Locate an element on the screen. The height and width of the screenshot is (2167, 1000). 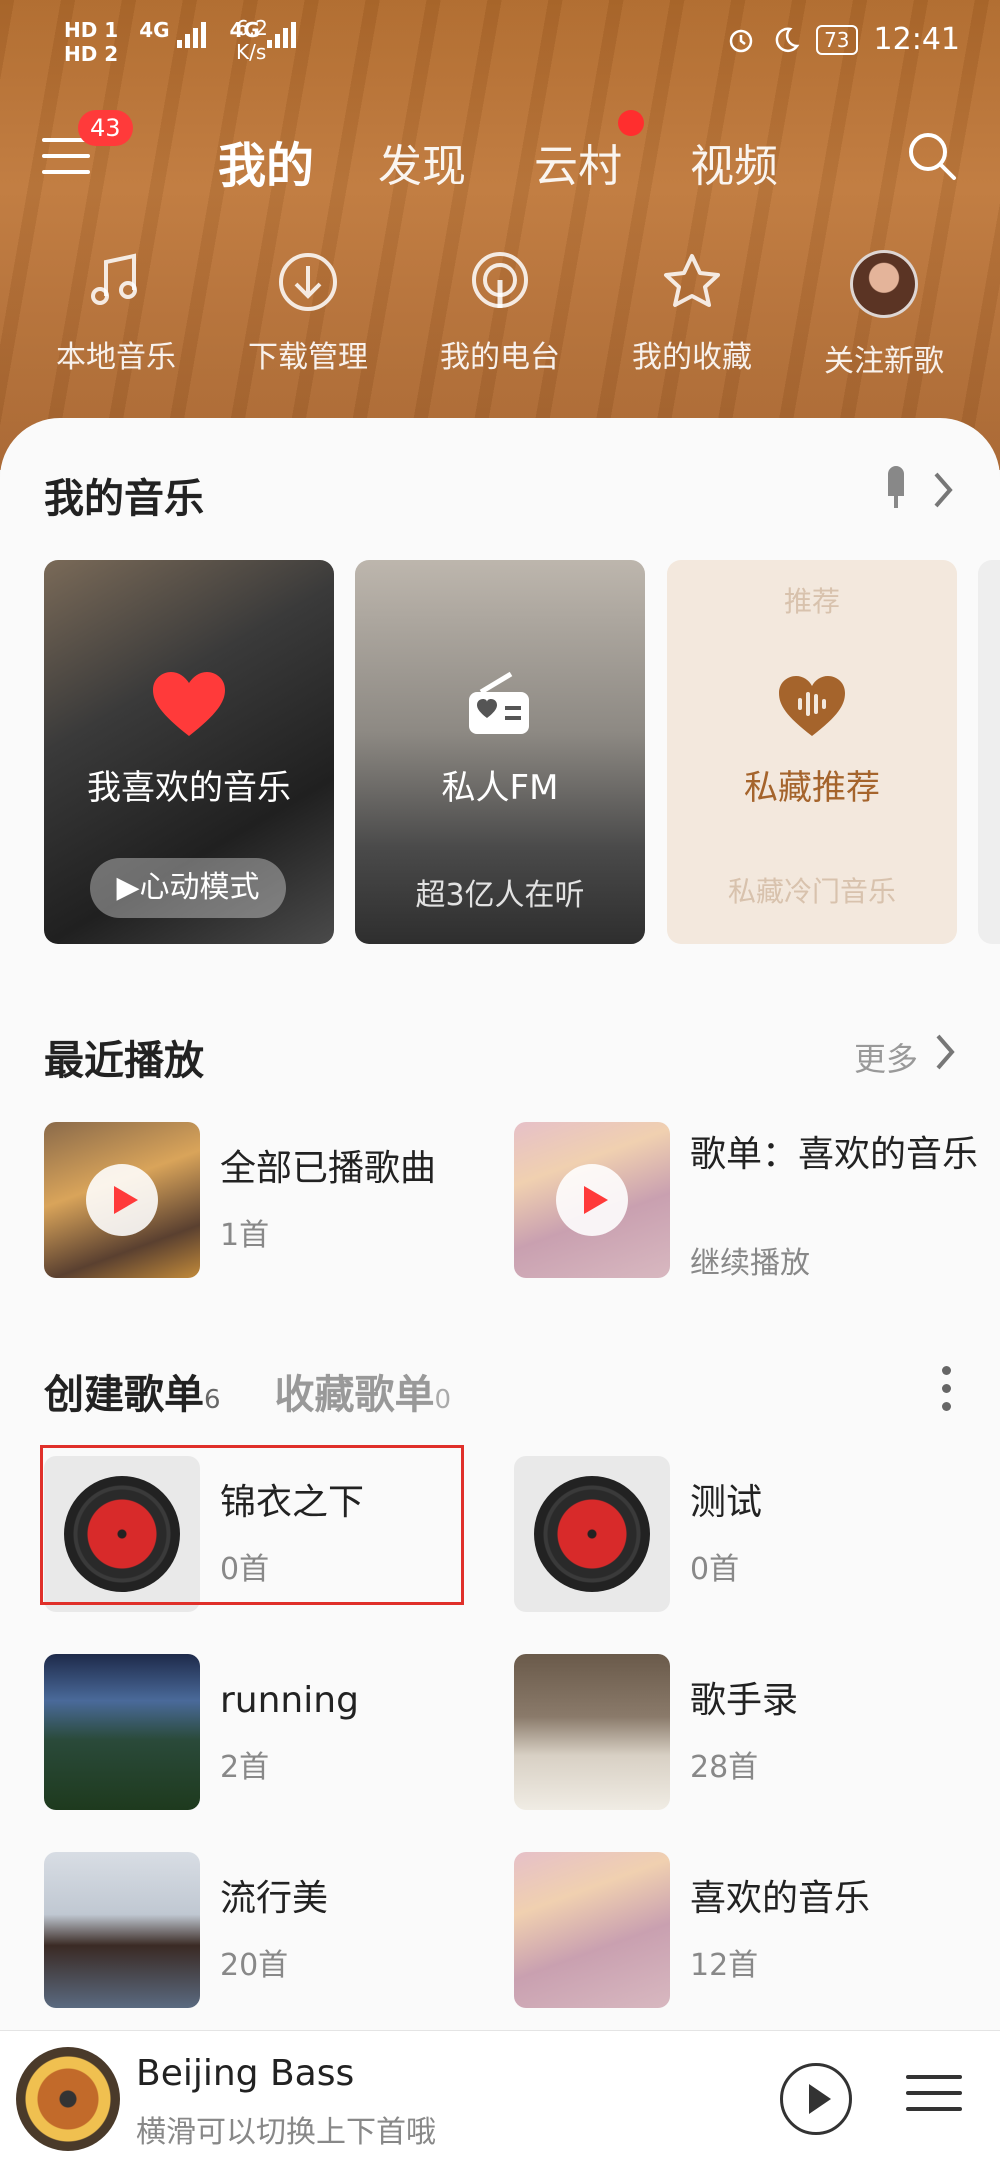
mini-player: Beijing Bass 横滑可以切换上下首哦 is located at coordinates (500, 2098).